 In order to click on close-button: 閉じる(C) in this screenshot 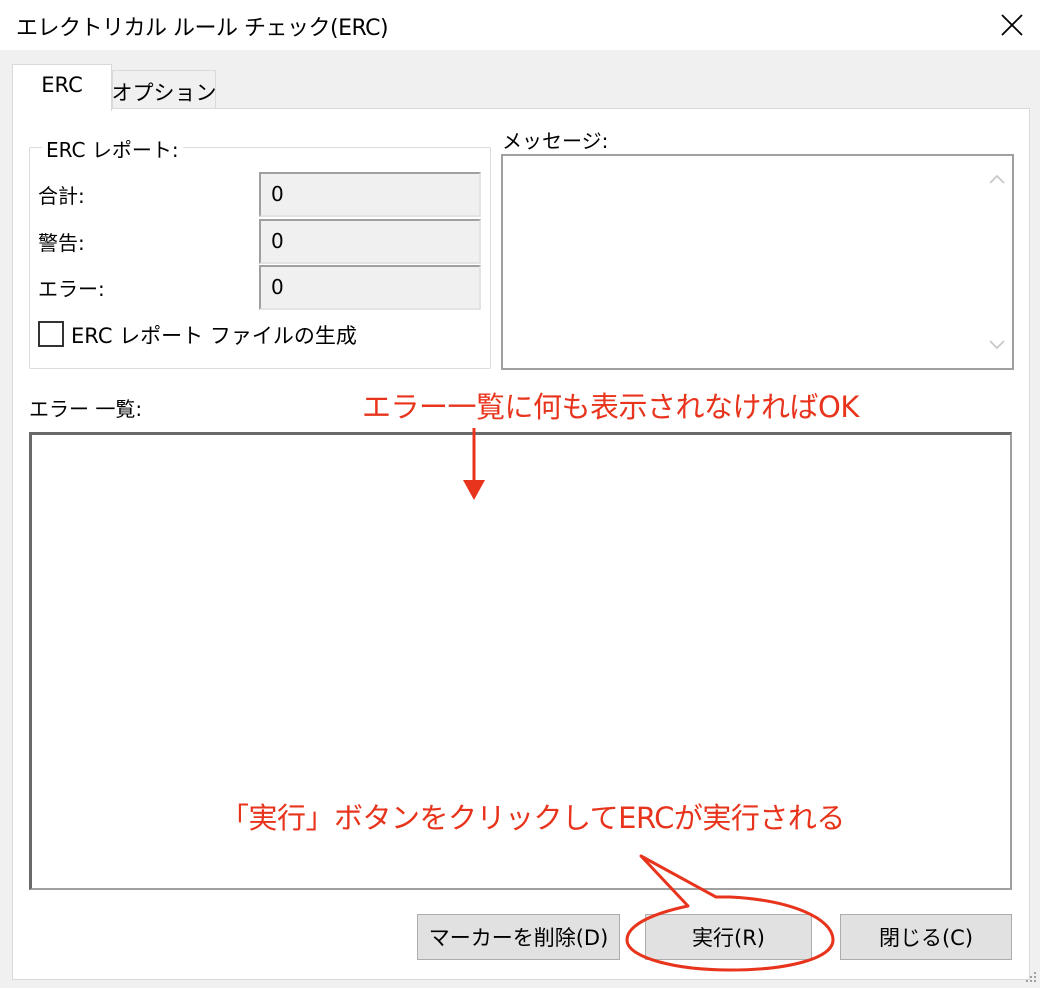, I will do `click(926, 937)`.